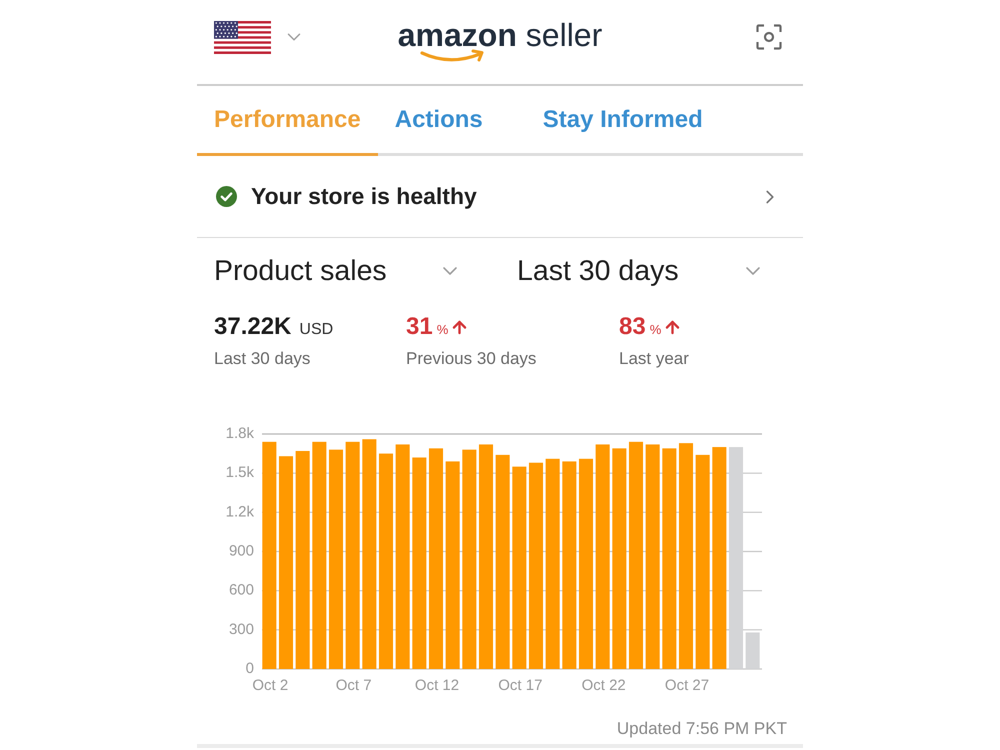  I want to click on updated-timestamp: Updated 7:56 PM PKT, so click(701, 729).